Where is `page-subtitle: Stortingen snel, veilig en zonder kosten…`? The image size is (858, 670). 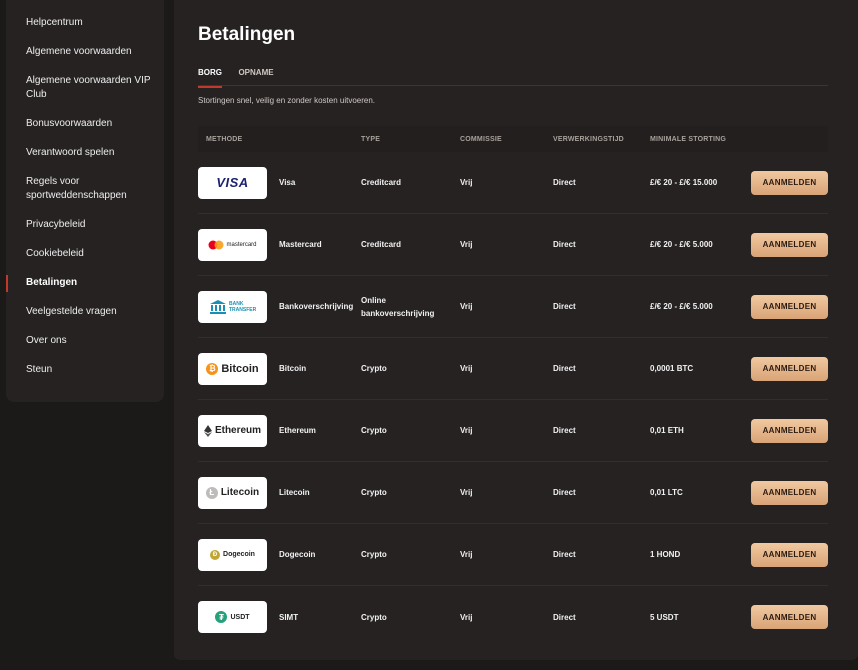 page-subtitle: Stortingen snel, veilig en zonder kosten… is located at coordinates (286, 100).